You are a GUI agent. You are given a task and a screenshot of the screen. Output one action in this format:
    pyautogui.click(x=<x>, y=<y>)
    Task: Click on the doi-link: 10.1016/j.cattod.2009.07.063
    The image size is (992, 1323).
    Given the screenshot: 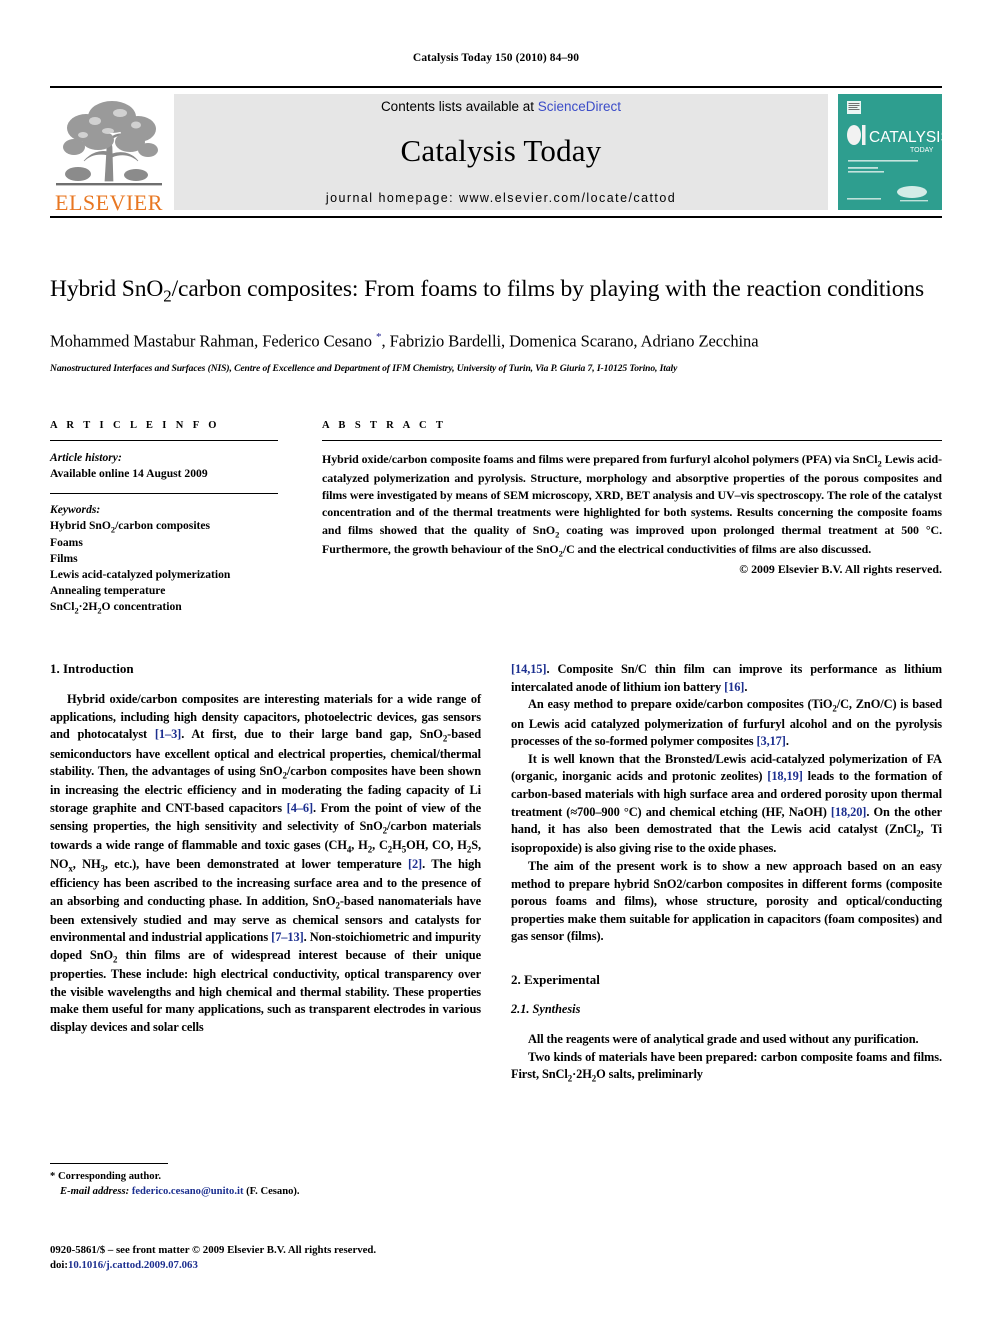 What is the action you would take?
    pyautogui.click(x=133, y=1265)
    